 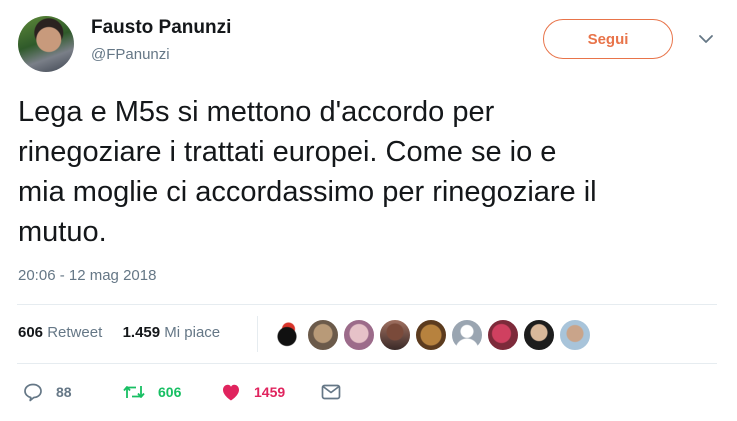 I want to click on reply-button: 88, so click(x=47, y=392).